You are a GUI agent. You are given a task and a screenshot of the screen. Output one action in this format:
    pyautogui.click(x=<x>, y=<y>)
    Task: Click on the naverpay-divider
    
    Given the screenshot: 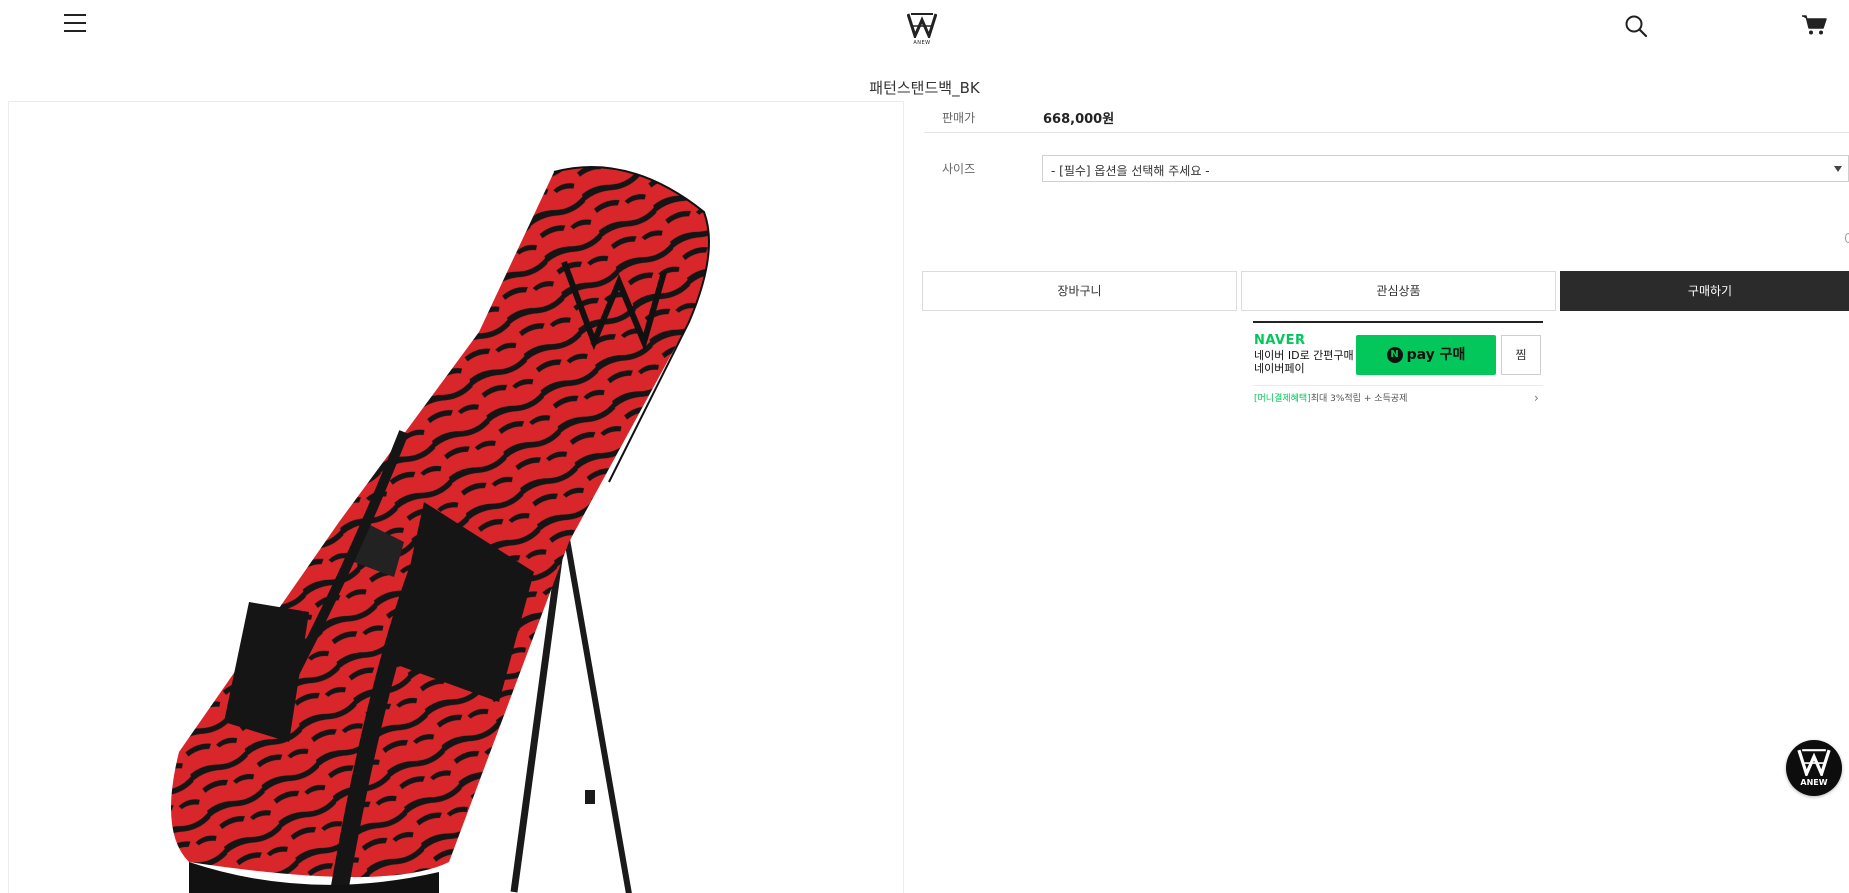 What is the action you would take?
    pyautogui.click(x=1398, y=385)
    